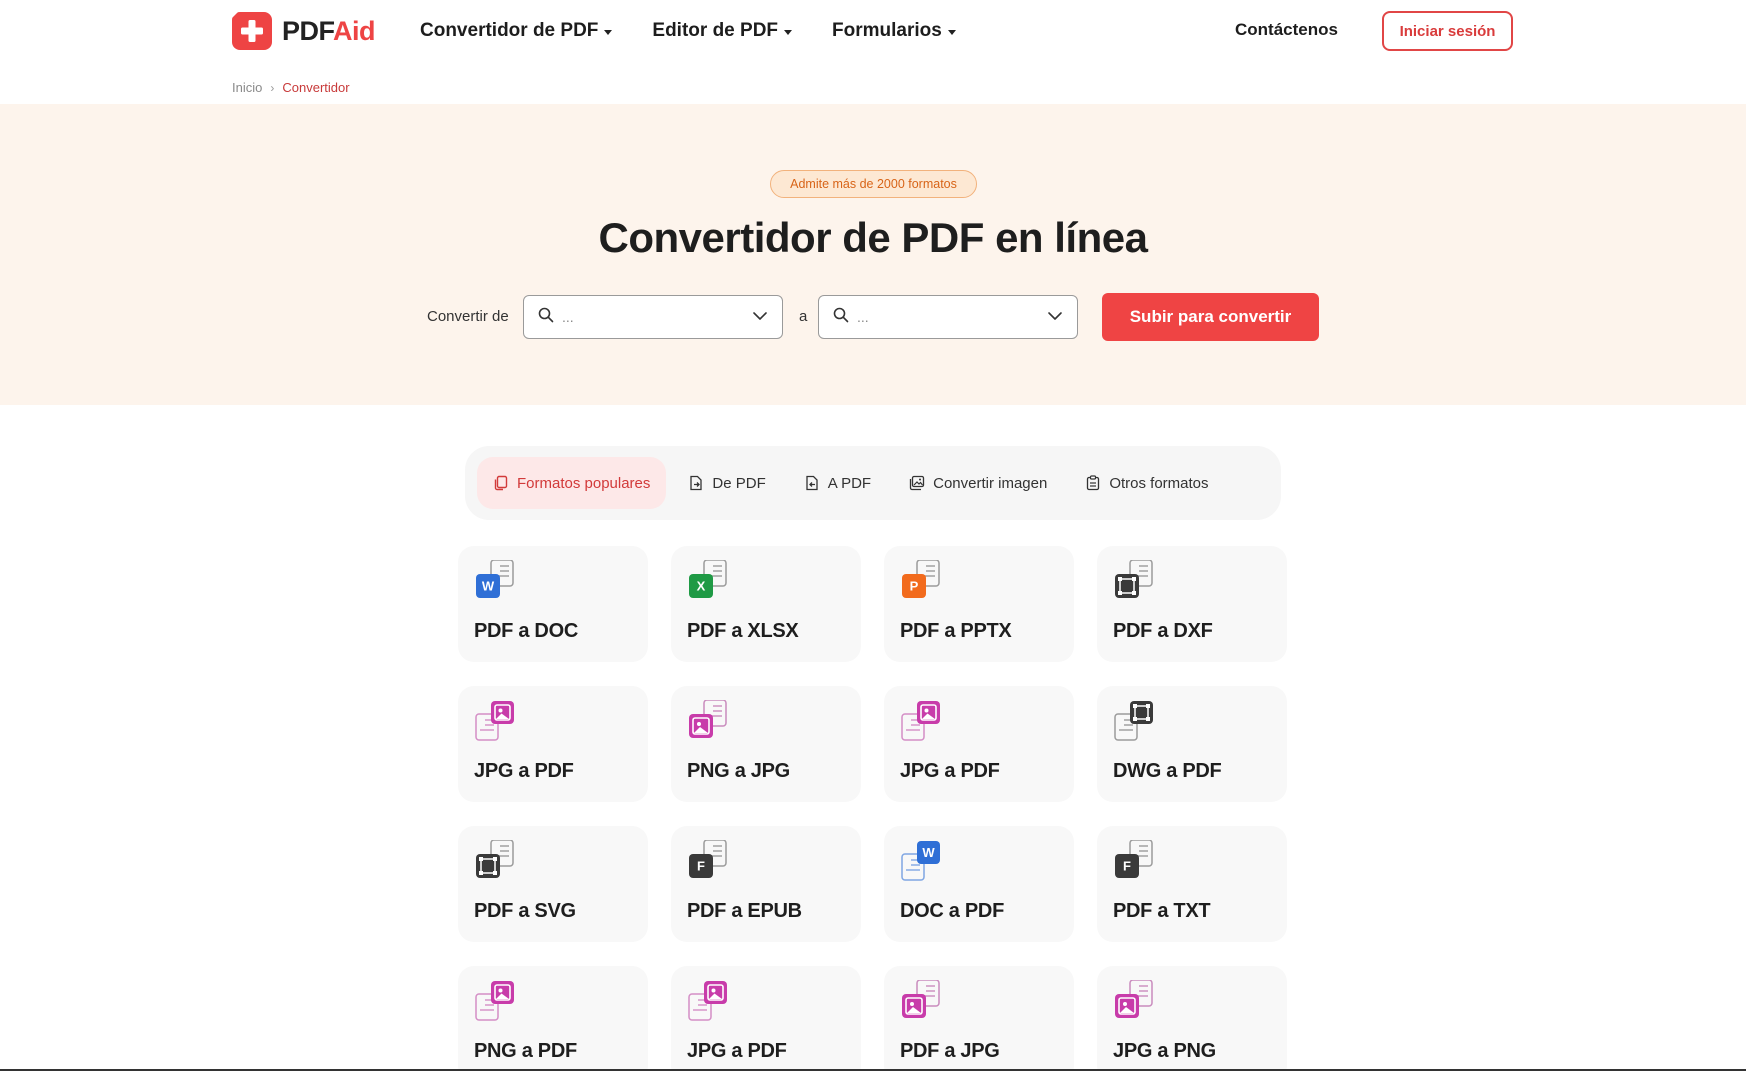 Image resolution: width=1746 pixels, height=1071 pixels. What do you see at coordinates (701, 866) in the screenshot?
I see `svg-text: F` at bounding box center [701, 866].